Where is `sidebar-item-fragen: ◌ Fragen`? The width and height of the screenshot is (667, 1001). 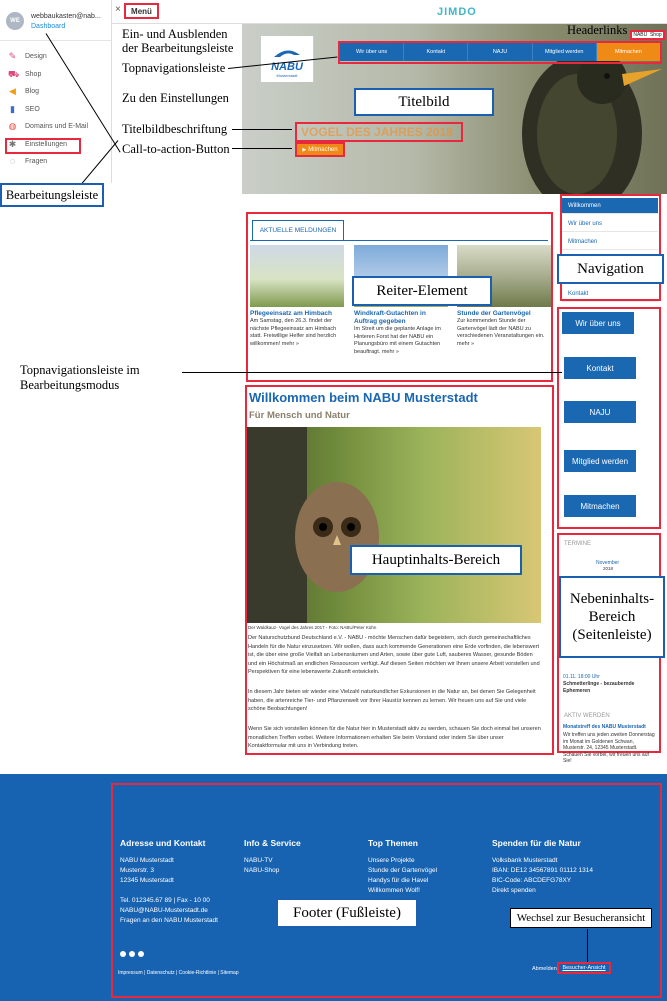
sidebar-item-fragen: ◌ Fragen is located at coordinates (58, 161).